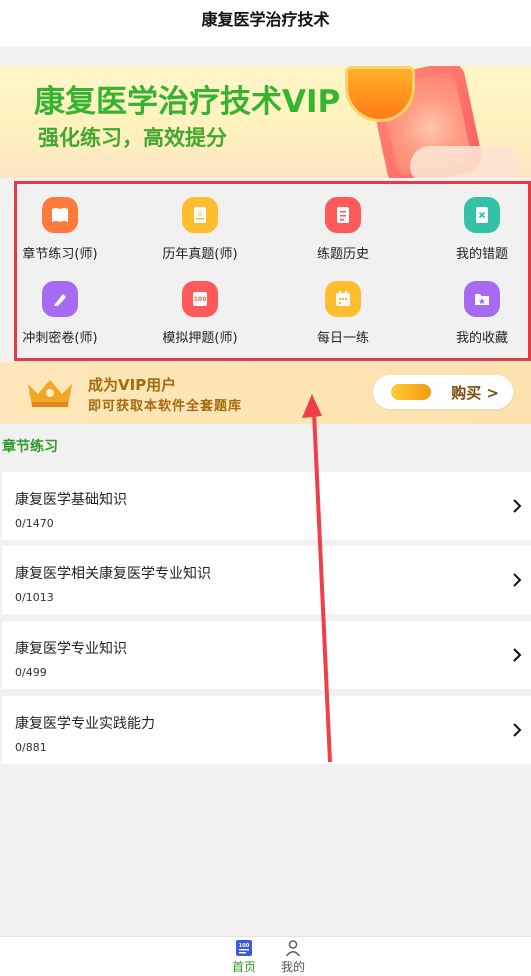 The height and width of the screenshot is (976, 531). I want to click on crown-icon, so click(50, 393).